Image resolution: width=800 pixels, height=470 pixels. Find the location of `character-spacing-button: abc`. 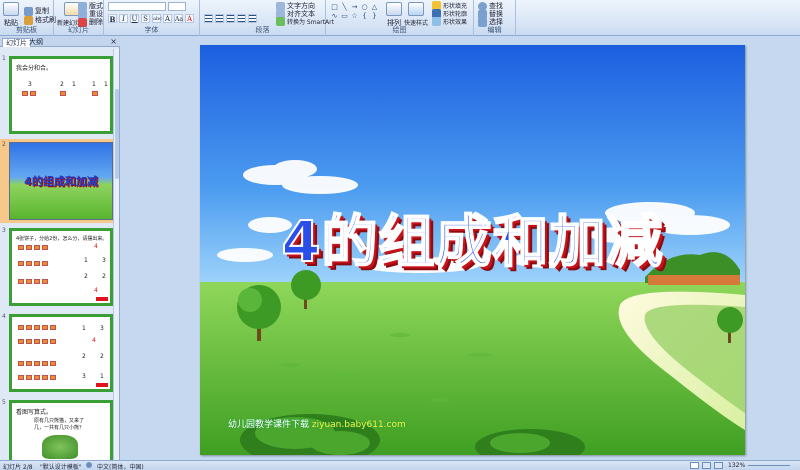

character-spacing-button: abc is located at coordinates (157, 18).